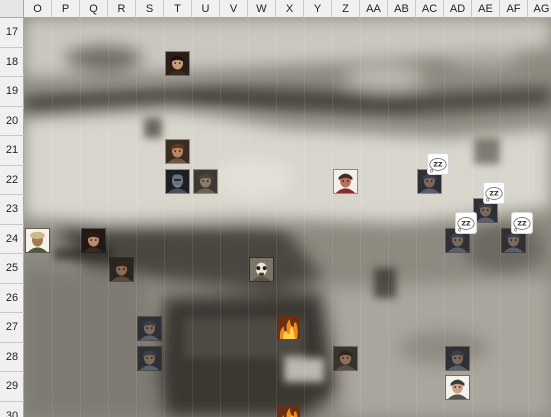 The height and width of the screenshot is (417, 551). I want to click on row-header-18: 18, so click(12, 62).